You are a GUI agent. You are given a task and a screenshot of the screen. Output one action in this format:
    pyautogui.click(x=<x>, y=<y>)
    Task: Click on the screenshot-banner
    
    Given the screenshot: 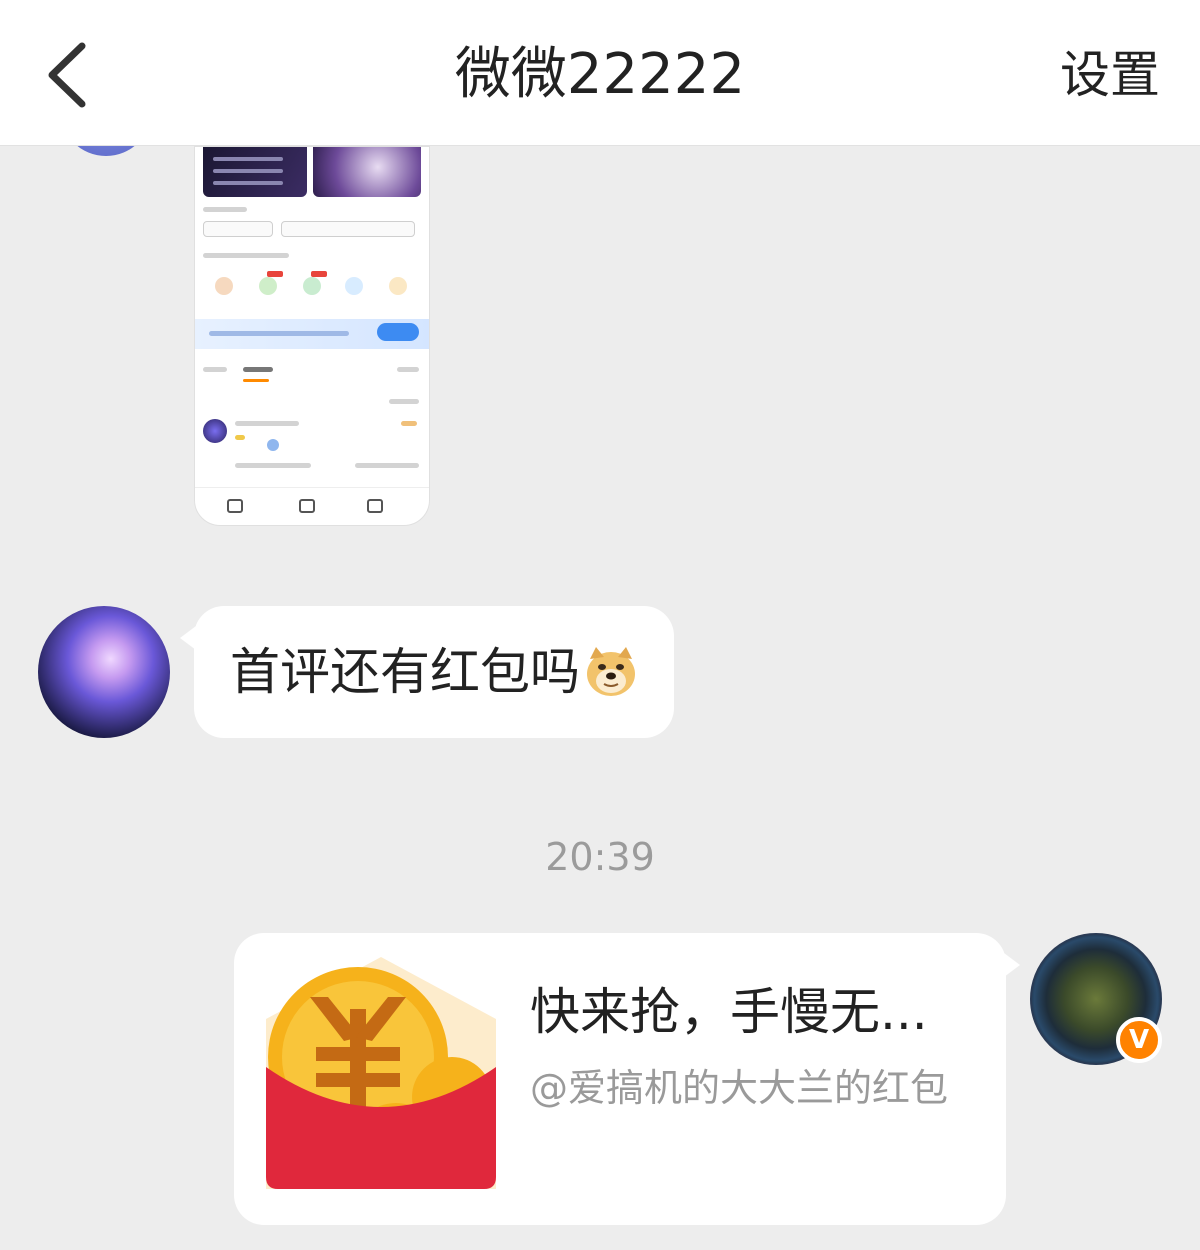 What is the action you would take?
    pyautogui.click(x=255, y=172)
    